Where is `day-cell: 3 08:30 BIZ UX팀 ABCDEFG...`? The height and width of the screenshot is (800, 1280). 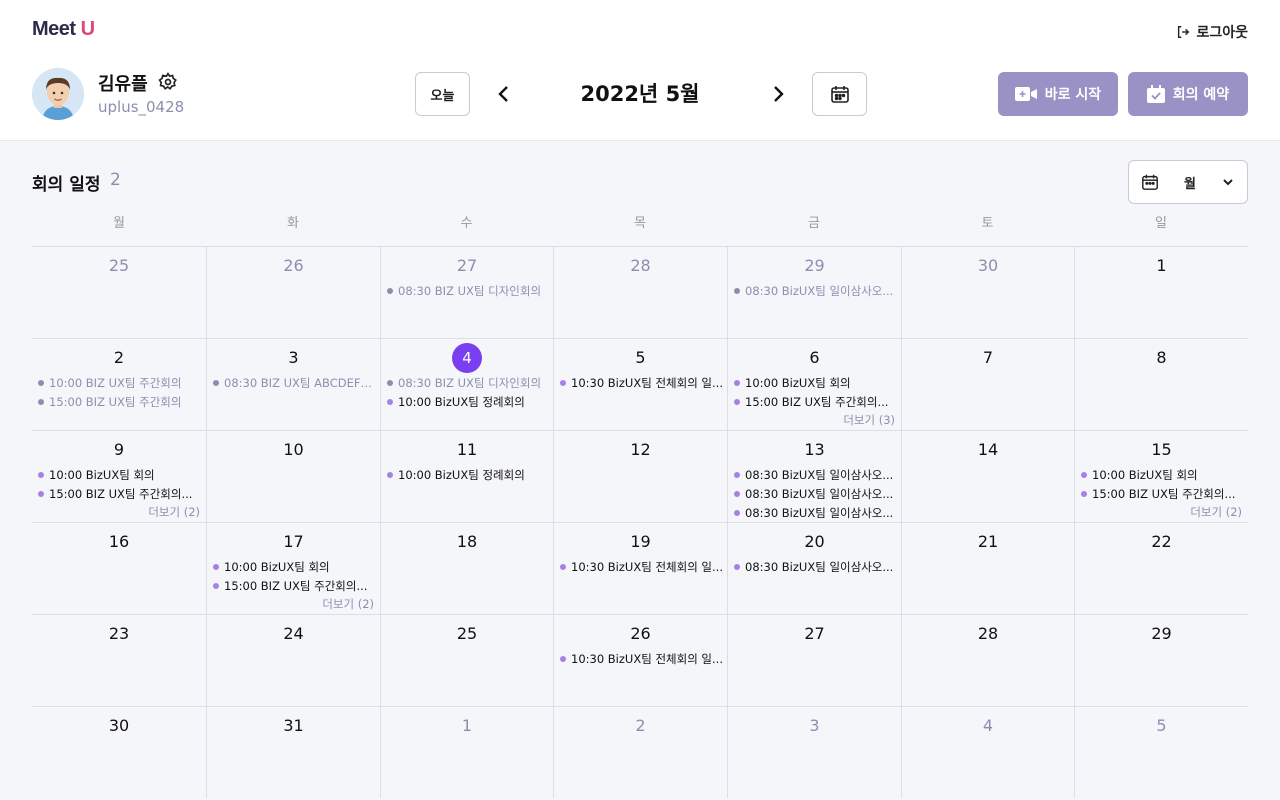 day-cell: 3 08:30 BIZ UX팀 ABCDEFG... is located at coordinates (293, 384).